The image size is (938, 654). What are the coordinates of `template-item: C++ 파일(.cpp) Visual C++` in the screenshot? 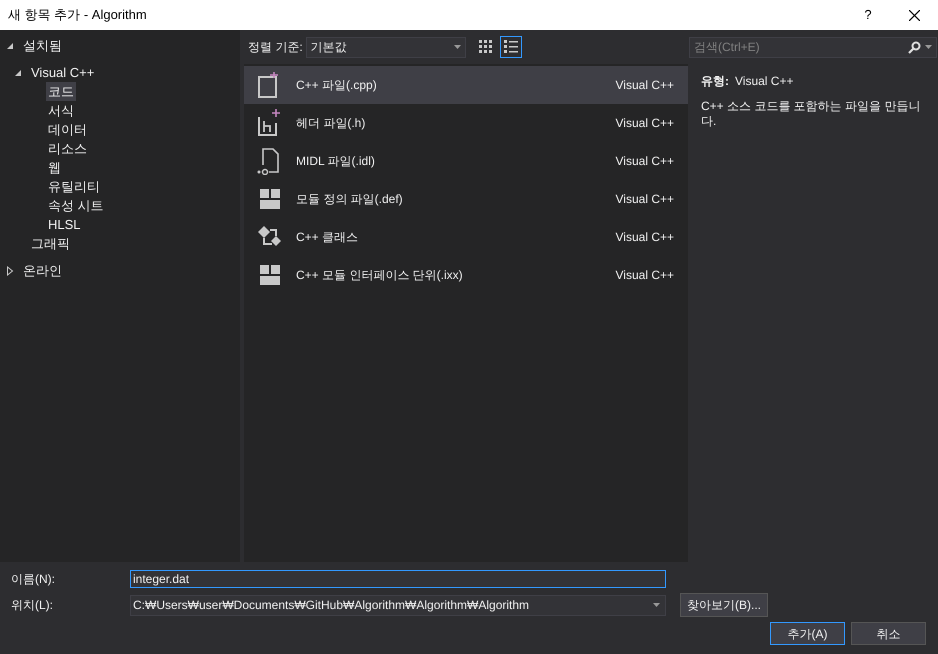 It's located at (466, 85).